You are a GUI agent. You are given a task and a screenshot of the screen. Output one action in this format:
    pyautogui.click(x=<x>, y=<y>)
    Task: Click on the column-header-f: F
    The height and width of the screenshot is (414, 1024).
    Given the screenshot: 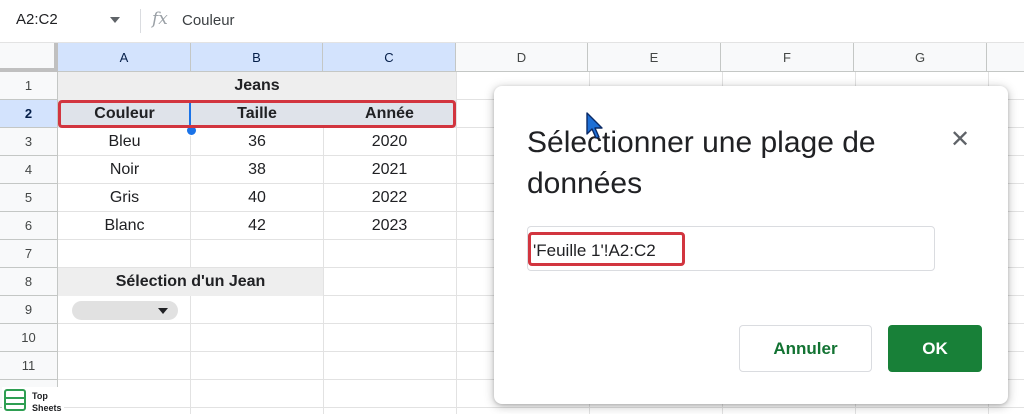 What is the action you would take?
    pyautogui.click(x=787, y=57)
    